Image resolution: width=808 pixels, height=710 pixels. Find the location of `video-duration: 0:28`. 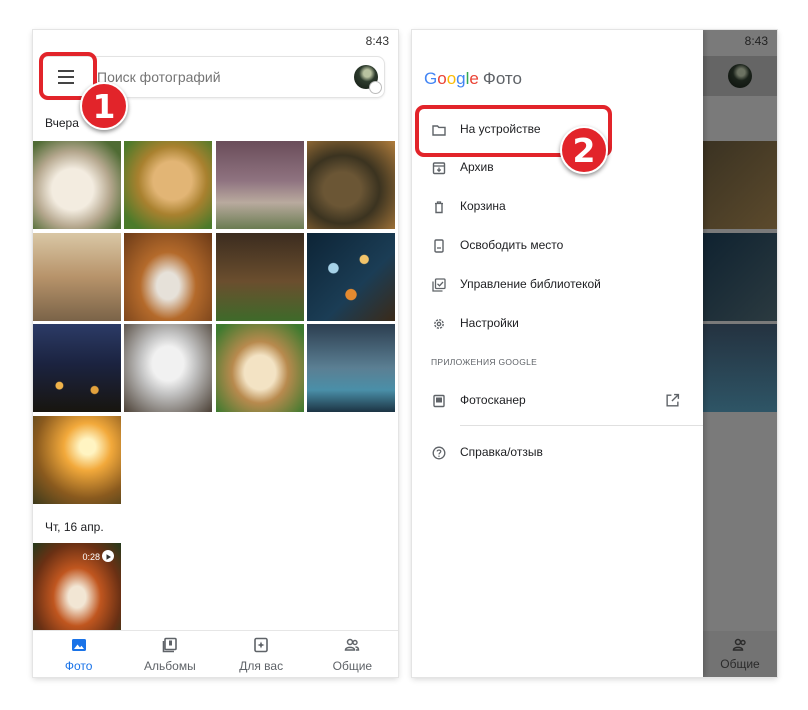

video-duration: 0:28 is located at coordinates (91, 557).